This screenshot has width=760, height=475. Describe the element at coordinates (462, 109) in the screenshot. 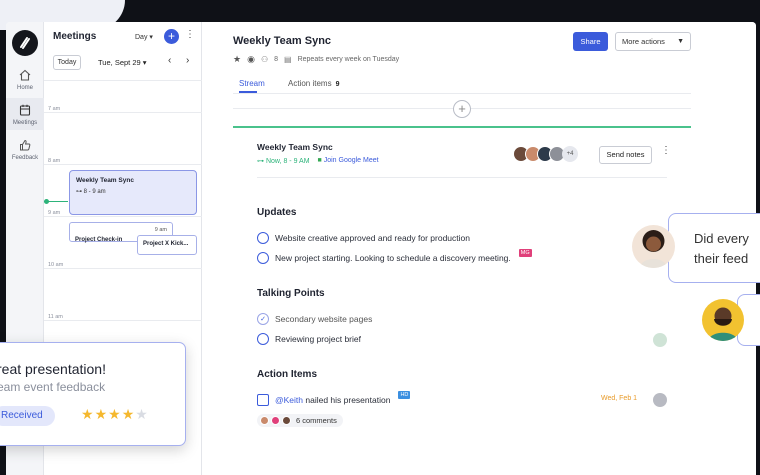

I see `add-section-icon: +` at that location.